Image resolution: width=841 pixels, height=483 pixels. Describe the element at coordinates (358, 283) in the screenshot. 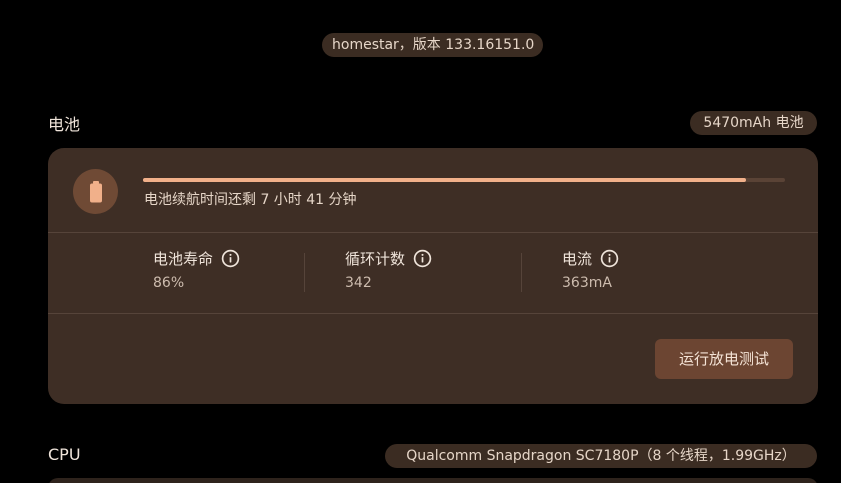

I see `metric-value: 342` at that location.